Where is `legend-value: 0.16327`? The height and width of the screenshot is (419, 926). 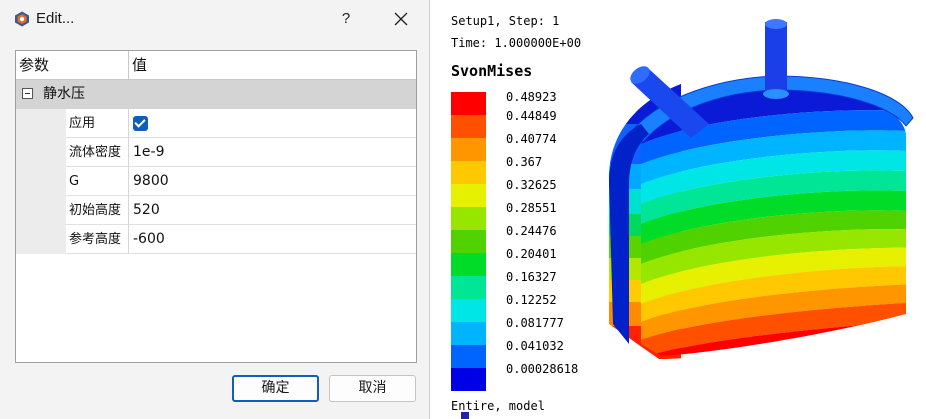 legend-value: 0.16327 is located at coordinates (531, 277).